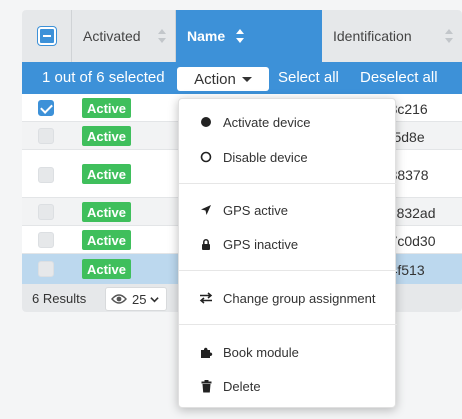 The width and height of the screenshot is (462, 419). I want to click on per-page-select: 25, so click(136, 299).